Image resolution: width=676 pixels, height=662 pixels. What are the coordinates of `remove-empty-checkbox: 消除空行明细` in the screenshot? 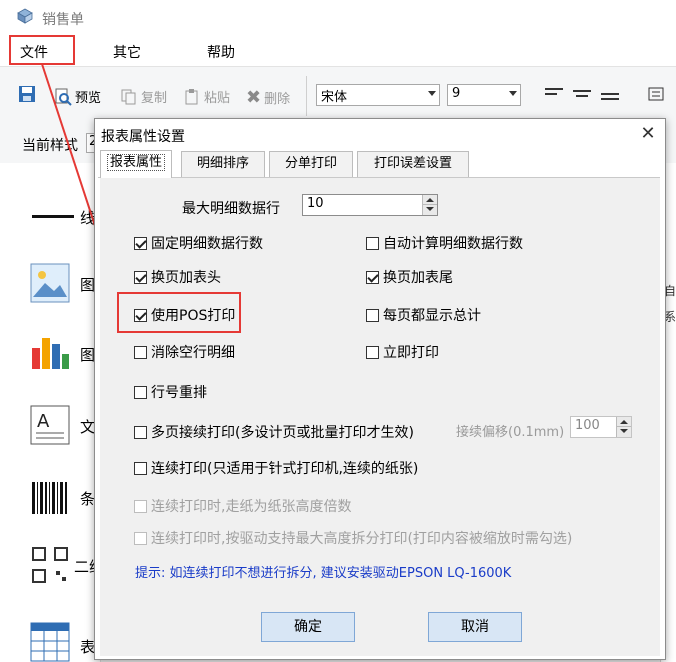 It's located at (184, 352).